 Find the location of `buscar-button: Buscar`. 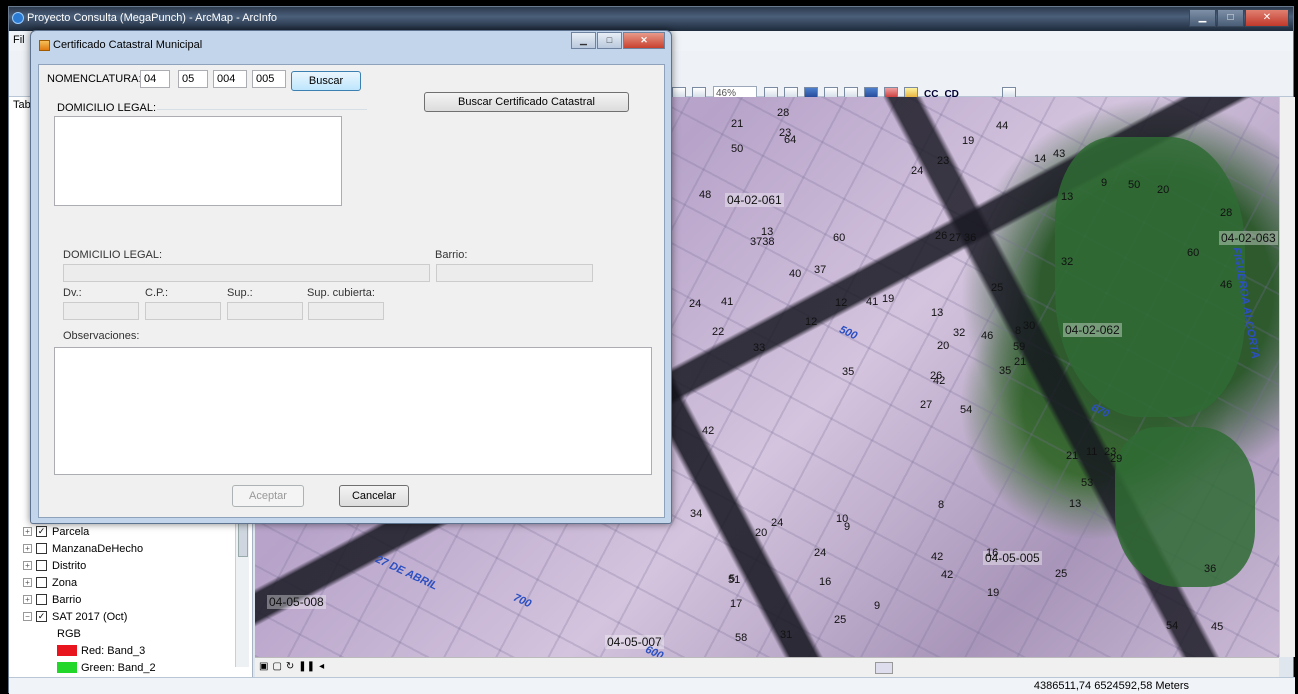

buscar-button: Buscar is located at coordinates (326, 81).